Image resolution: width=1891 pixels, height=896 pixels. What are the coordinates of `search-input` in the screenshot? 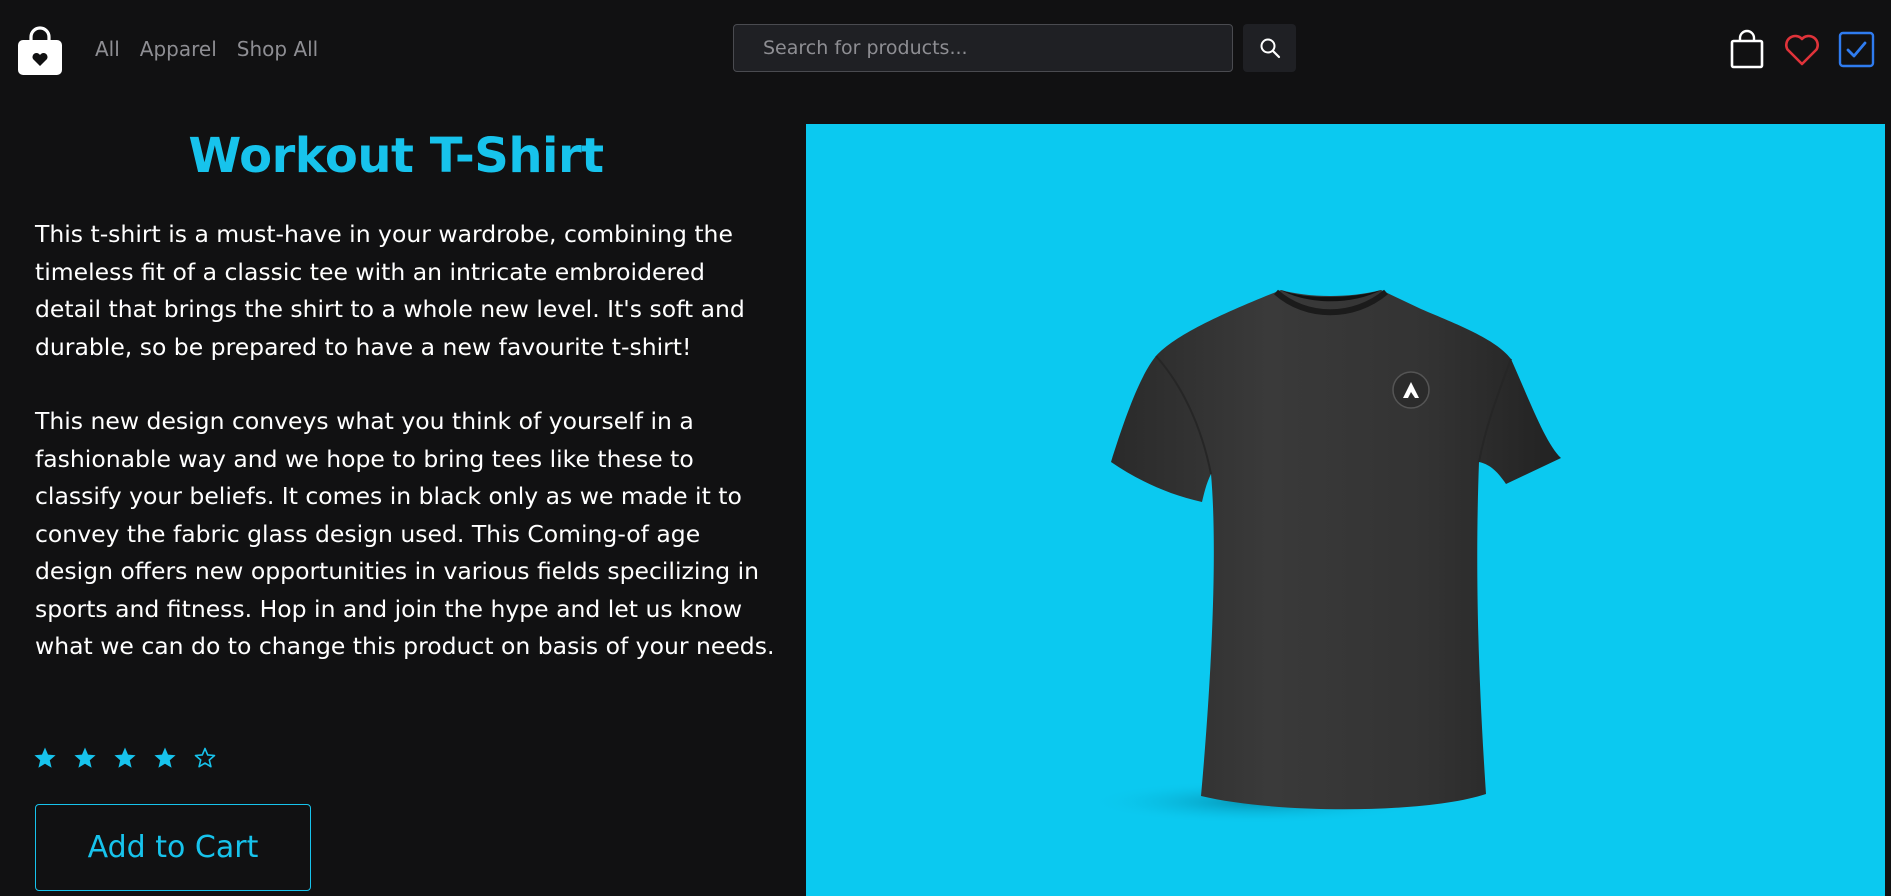 It's located at (983, 48).